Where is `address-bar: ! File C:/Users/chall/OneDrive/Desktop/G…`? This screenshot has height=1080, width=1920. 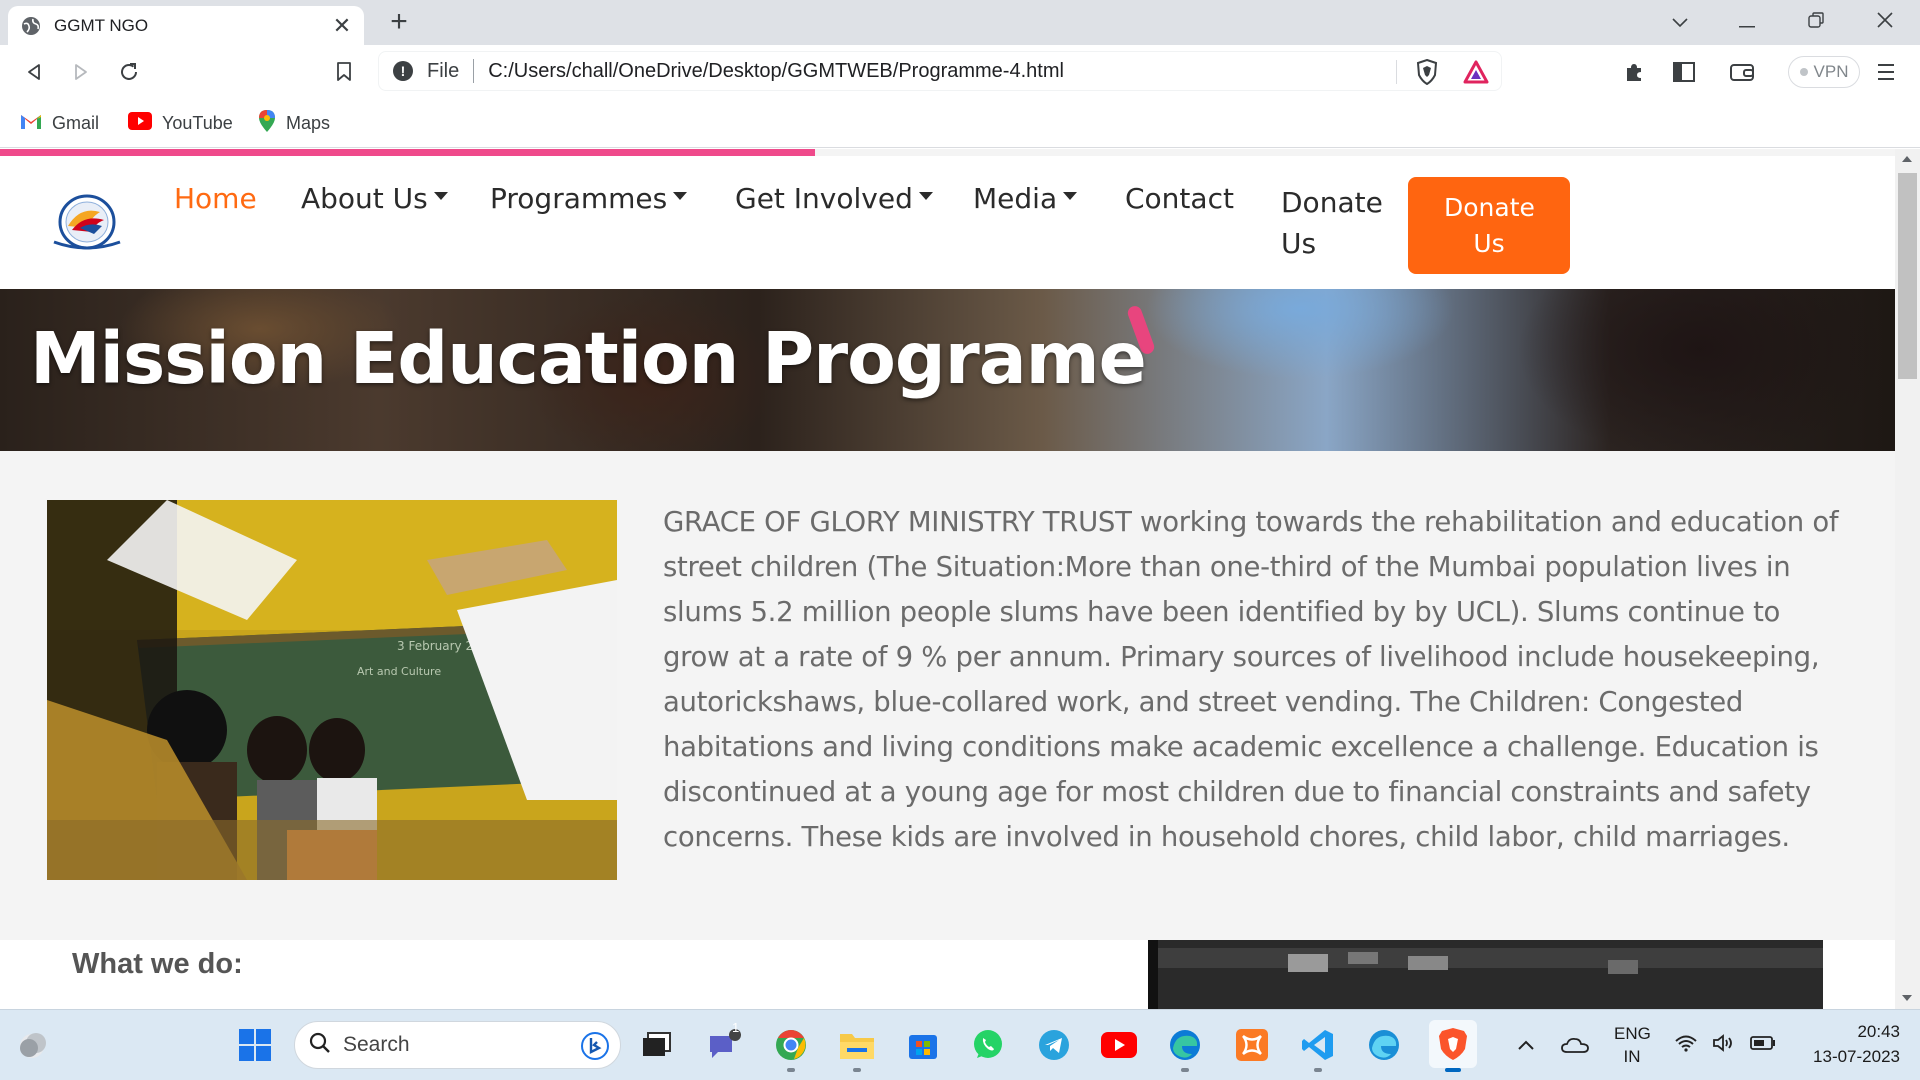 address-bar: ! File C:/Users/chall/OneDrive/Desktop/G… is located at coordinates (940, 71).